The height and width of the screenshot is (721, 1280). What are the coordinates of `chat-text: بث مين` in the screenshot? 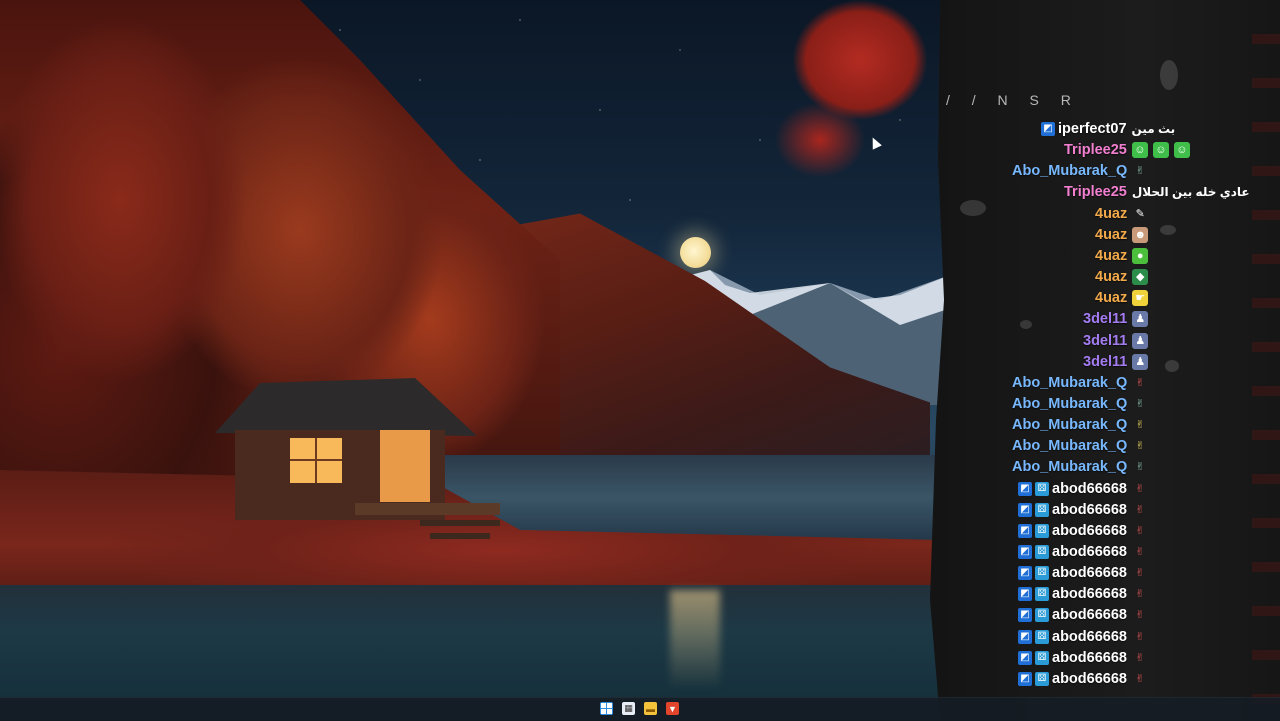 It's located at (1153, 129).